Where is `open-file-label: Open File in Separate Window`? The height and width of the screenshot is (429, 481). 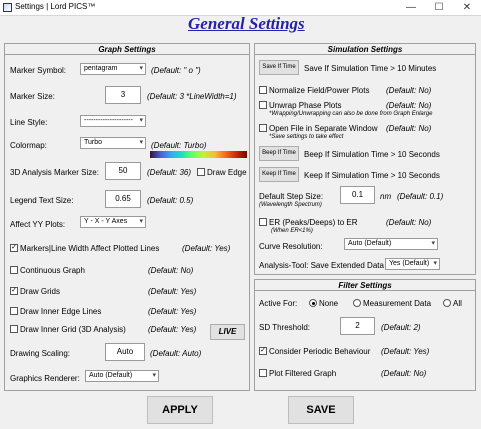 open-file-label: Open File in Separate Window is located at coordinates (323, 128).